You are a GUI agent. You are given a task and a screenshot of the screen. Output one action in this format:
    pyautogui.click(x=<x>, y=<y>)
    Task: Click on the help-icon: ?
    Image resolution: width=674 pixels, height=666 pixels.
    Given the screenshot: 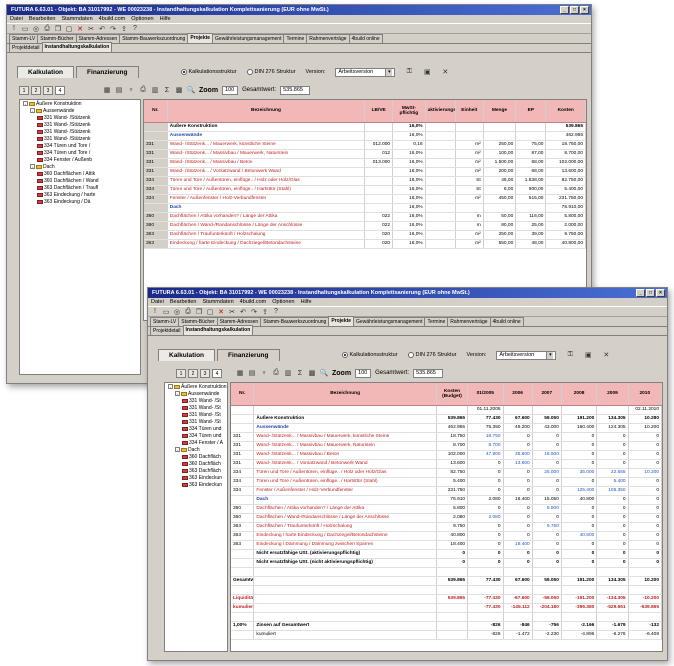 What is the action you would take?
    pyautogui.click(x=276, y=312)
    